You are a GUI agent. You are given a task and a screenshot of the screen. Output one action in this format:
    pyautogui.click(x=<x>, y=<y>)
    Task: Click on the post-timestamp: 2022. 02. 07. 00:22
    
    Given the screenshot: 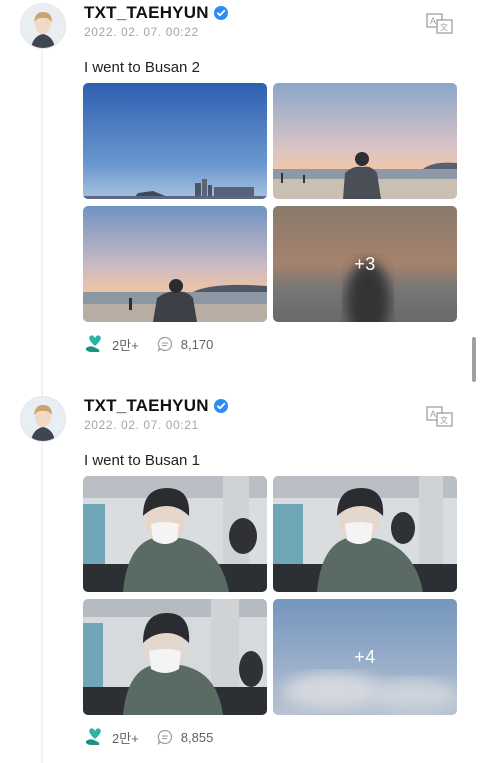 What is the action you would take?
    pyautogui.click(x=141, y=32)
    